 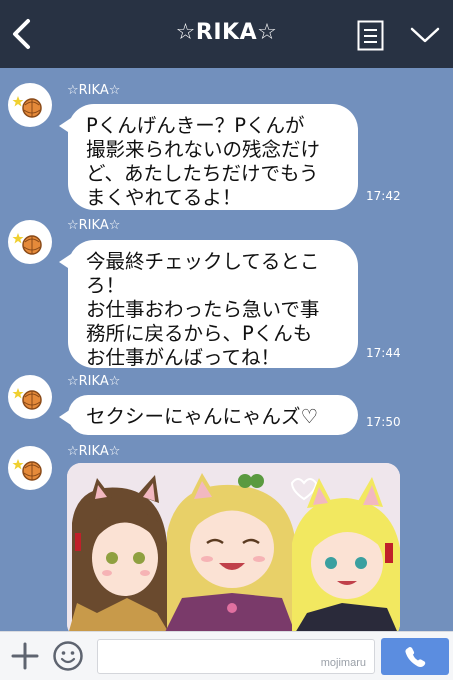 I want to click on message-time: 17:44, so click(x=383, y=353).